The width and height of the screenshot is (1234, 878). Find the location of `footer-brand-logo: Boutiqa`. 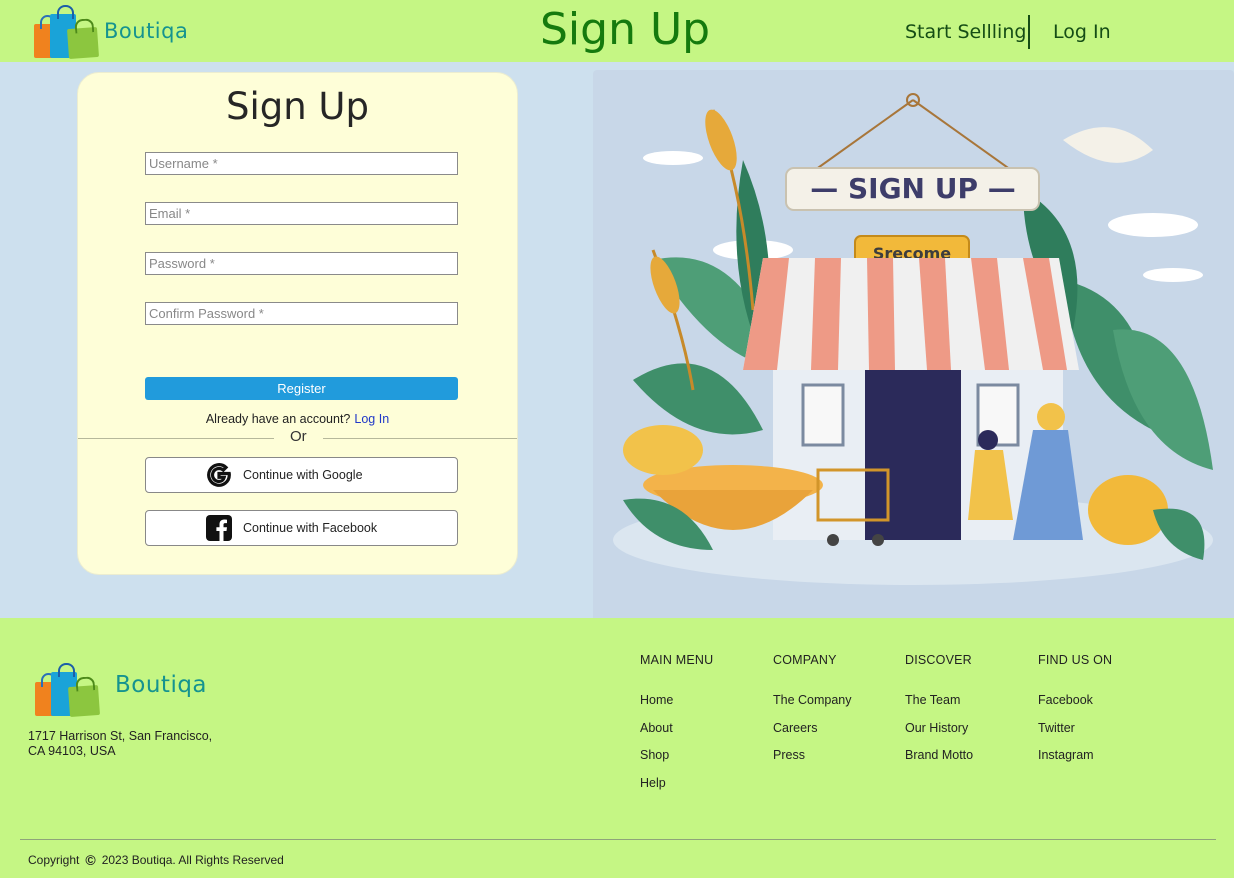

footer-brand-logo: Boutiqa is located at coordinates (120, 686).